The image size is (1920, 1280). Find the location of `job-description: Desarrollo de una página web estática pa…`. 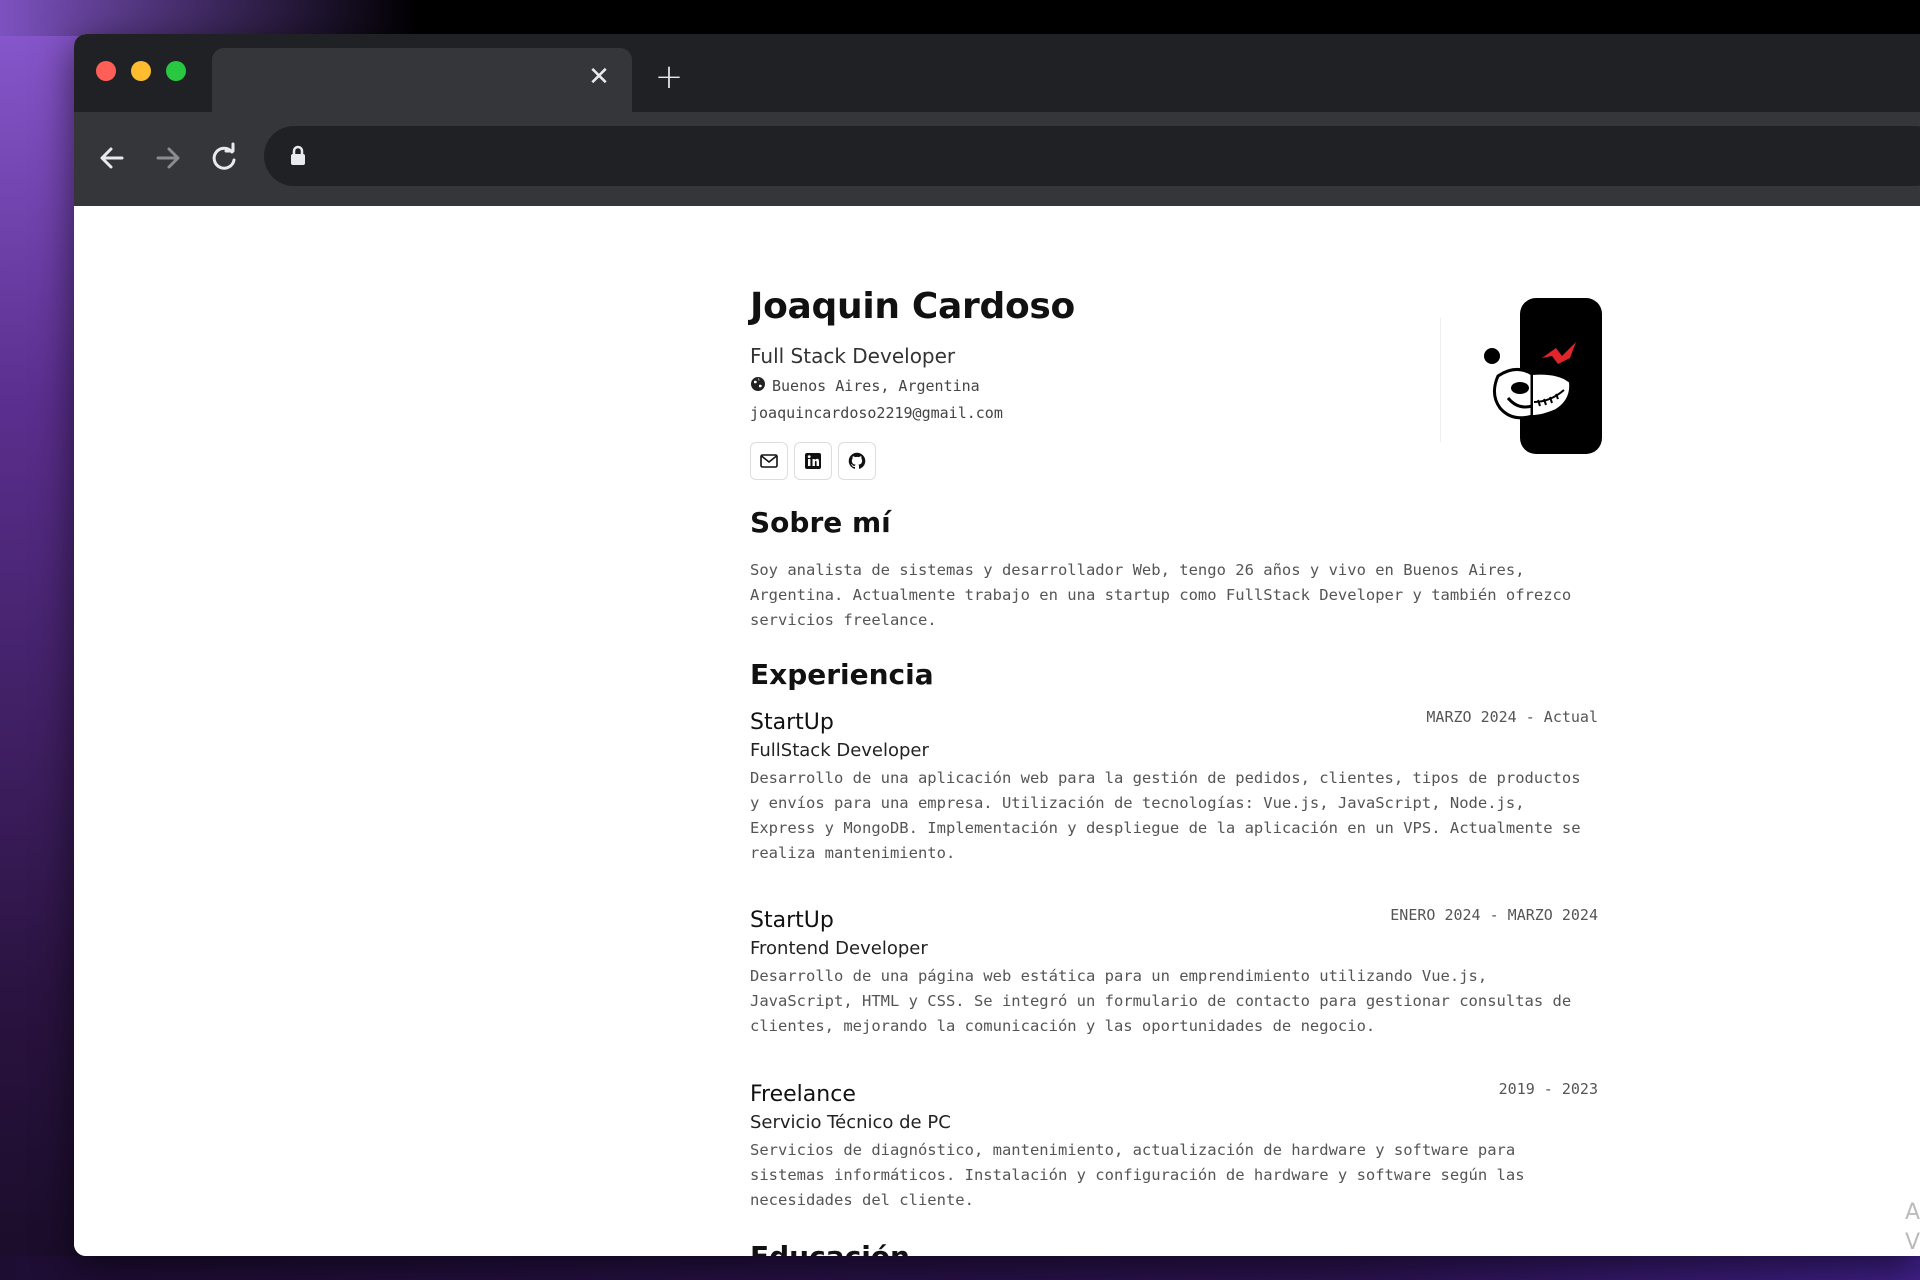

job-description: Desarrollo de una página web estática pa… is located at coordinates (1161, 1001).